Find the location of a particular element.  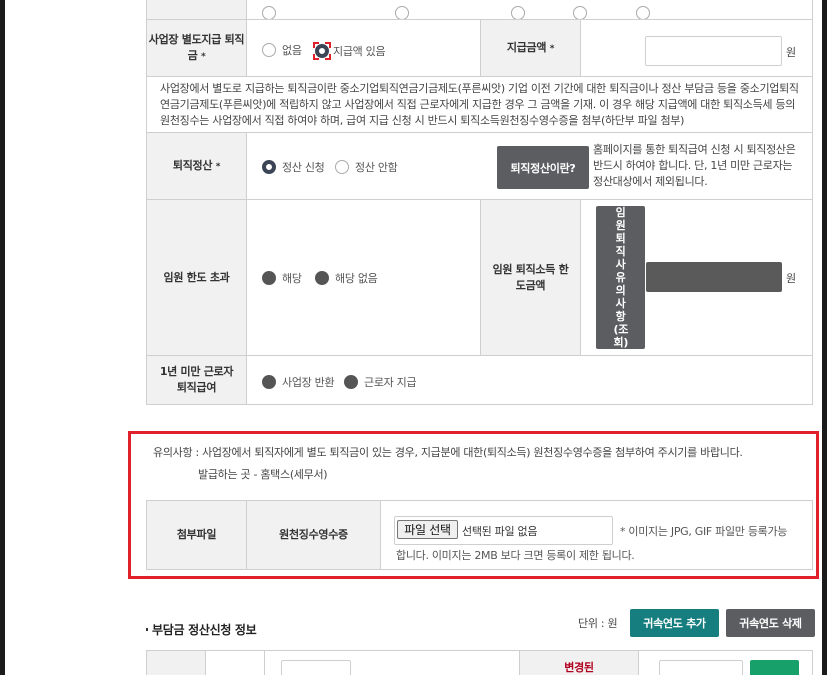

radio-option-return-company: 사업장 반환 is located at coordinates (298, 382).